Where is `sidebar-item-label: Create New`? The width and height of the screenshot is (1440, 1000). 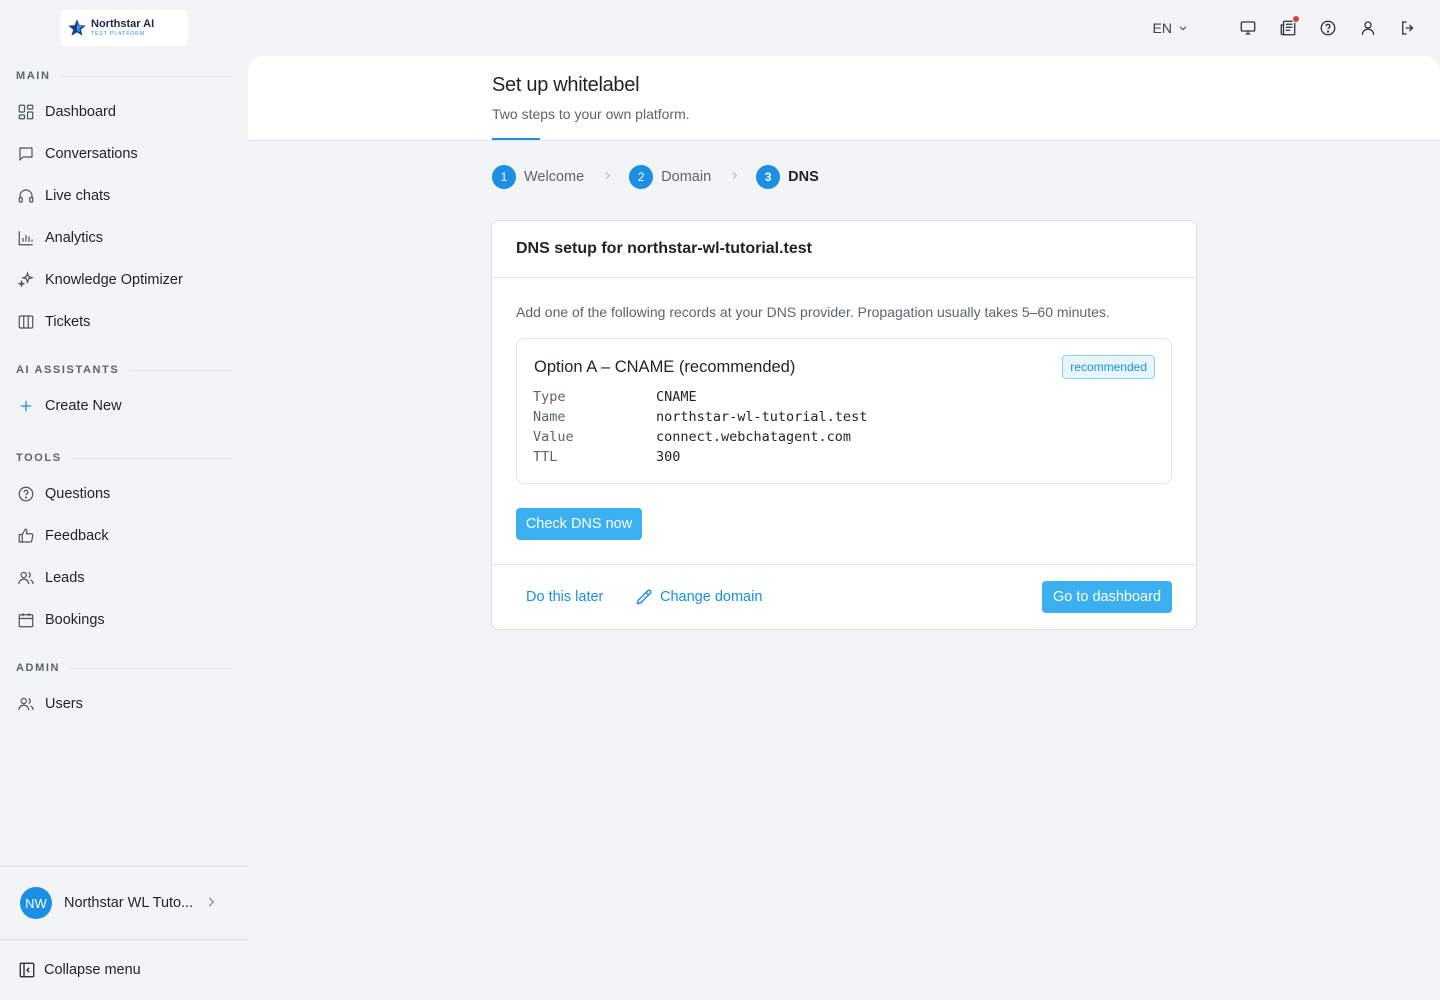 sidebar-item-label: Create New is located at coordinates (83, 406).